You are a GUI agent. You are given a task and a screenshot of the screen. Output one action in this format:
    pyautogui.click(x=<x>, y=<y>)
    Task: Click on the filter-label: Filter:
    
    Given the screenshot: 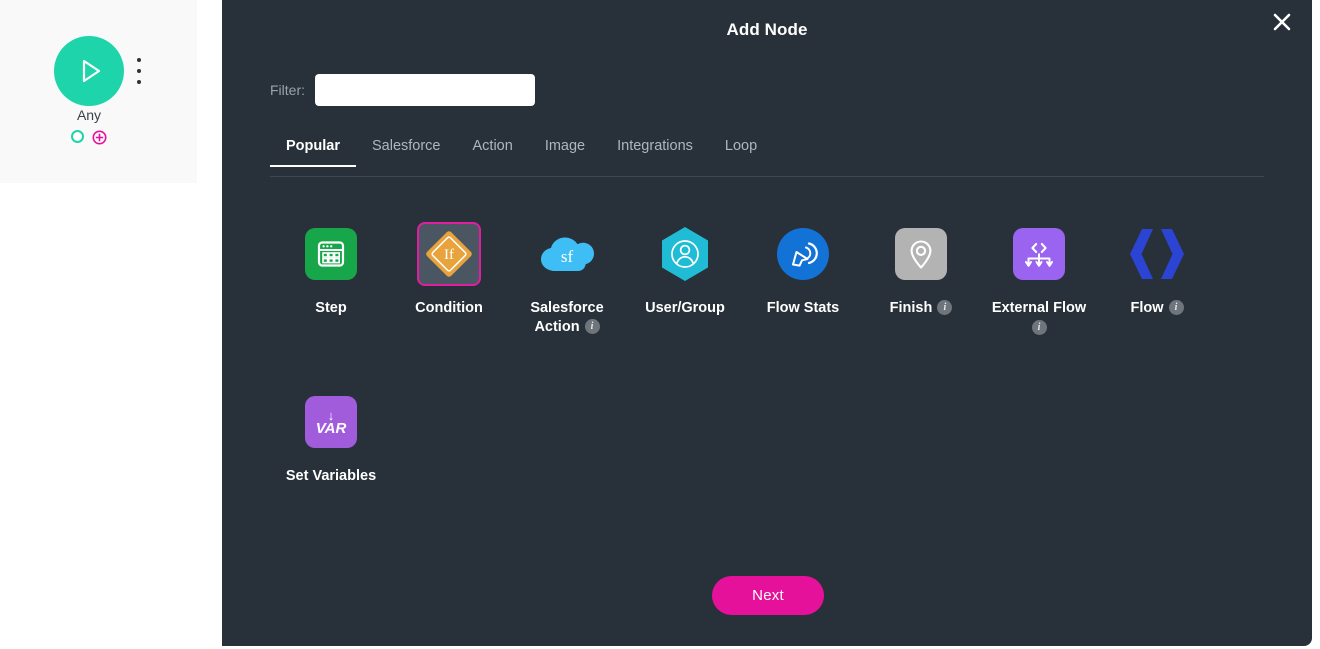 What is the action you would take?
    pyautogui.click(x=287, y=90)
    